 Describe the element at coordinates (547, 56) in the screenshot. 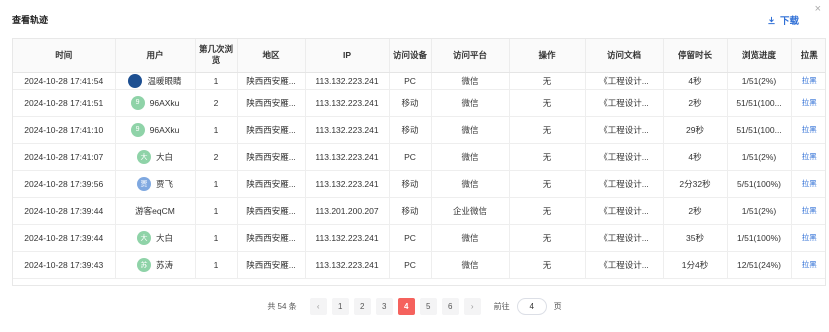

I see `column-header: 操作` at that location.